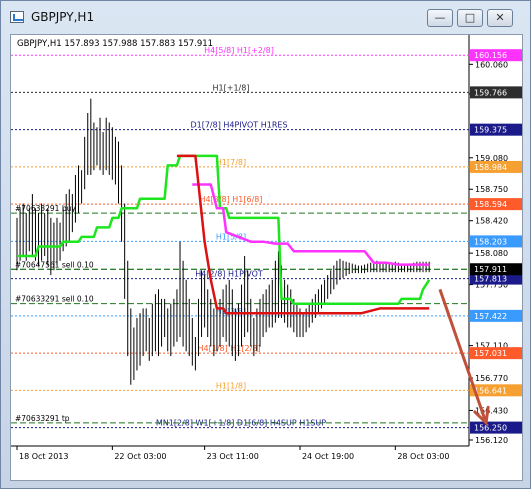 Image resolution: width=531 pixels, height=489 pixels. I want to click on level-name-label: H1[7/8], so click(231, 162).